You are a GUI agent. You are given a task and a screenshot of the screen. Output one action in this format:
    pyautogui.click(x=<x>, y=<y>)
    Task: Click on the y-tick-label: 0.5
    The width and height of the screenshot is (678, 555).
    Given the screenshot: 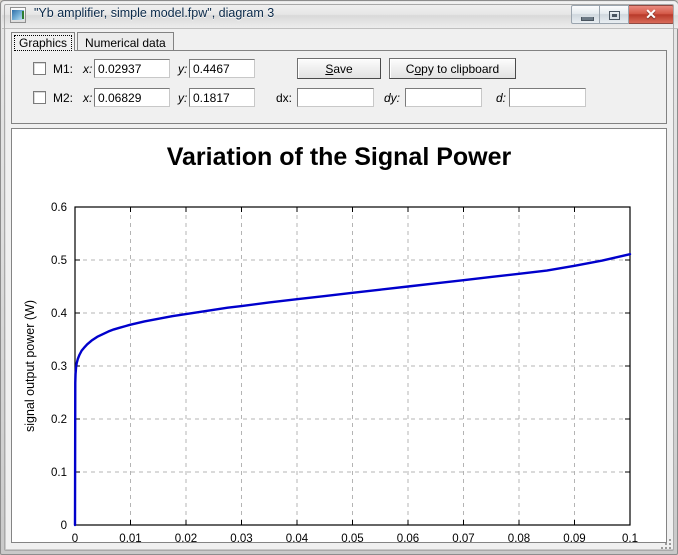 What is the action you would take?
    pyautogui.click(x=59, y=261)
    